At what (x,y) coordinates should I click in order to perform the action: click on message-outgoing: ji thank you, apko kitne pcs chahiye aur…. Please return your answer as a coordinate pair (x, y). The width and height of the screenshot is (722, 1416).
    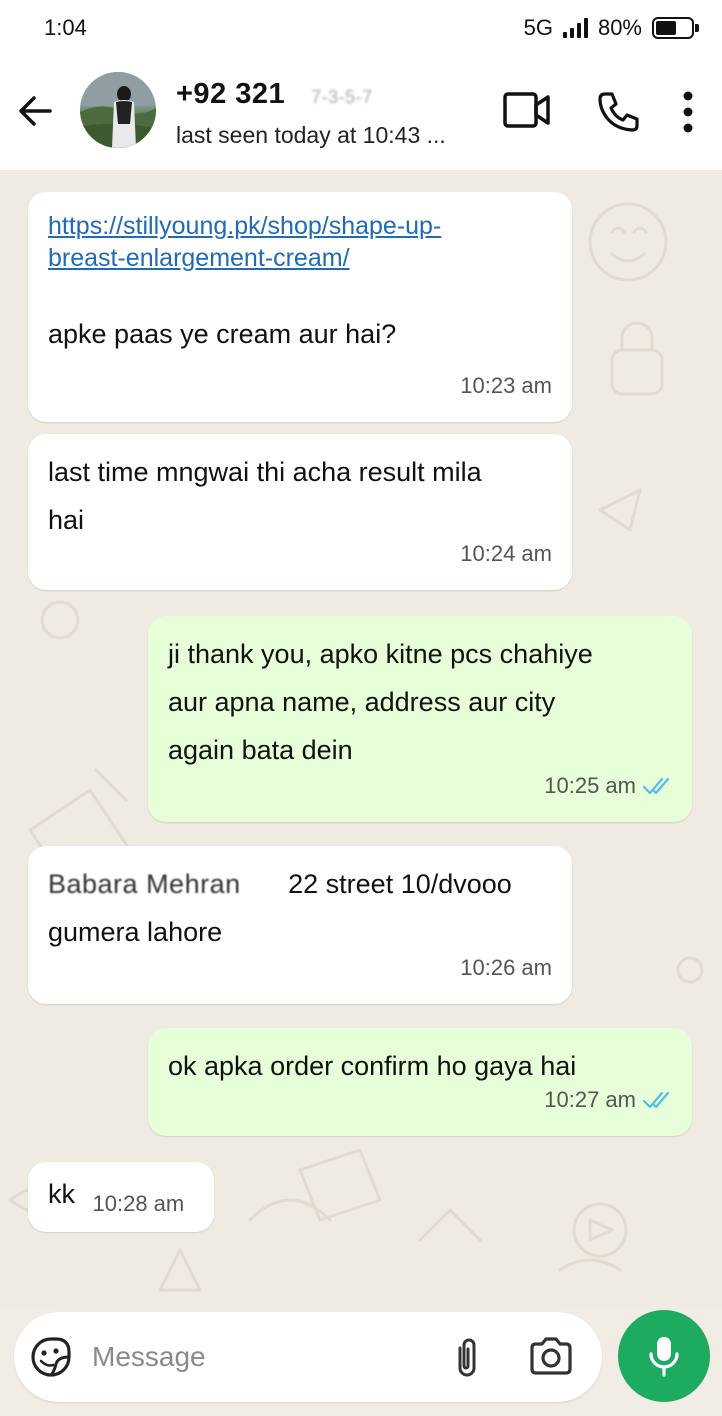
    Looking at the image, I should click on (420, 719).